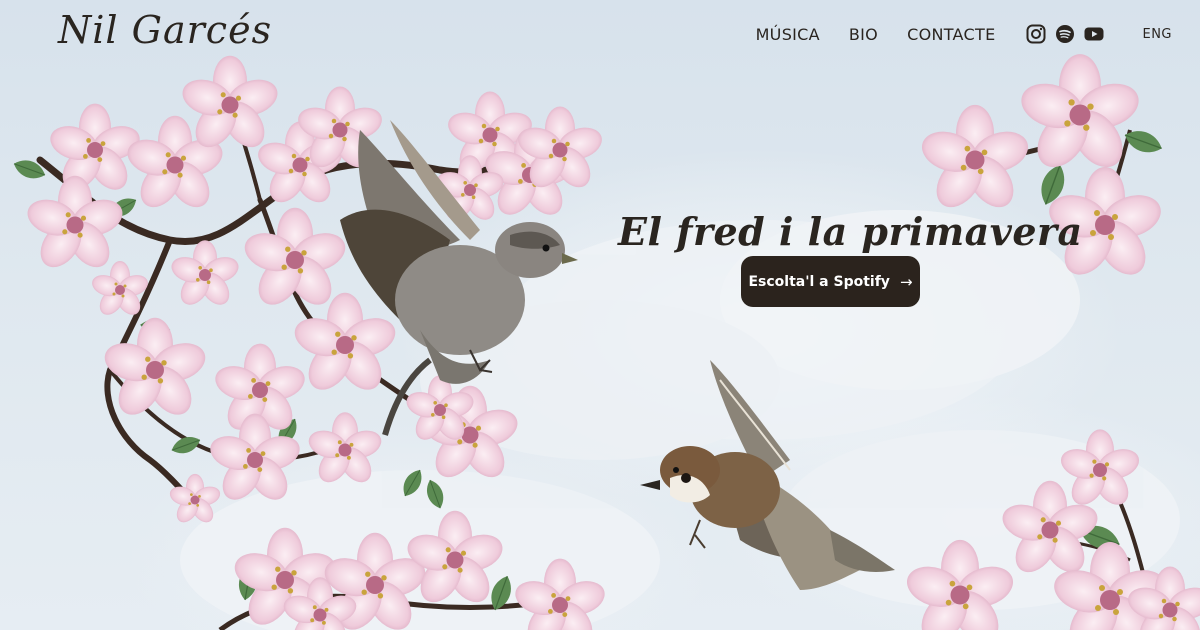 The height and width of the screenshot is (630, 1200). I want to click on social-links, so click(1069, 34).